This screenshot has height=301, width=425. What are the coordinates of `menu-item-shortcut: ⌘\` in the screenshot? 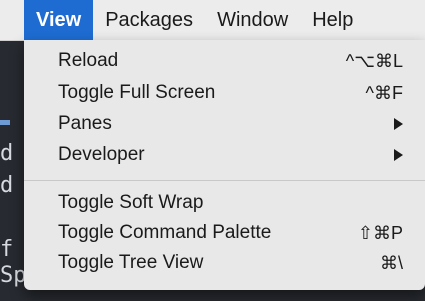 It's located at (391, 262).